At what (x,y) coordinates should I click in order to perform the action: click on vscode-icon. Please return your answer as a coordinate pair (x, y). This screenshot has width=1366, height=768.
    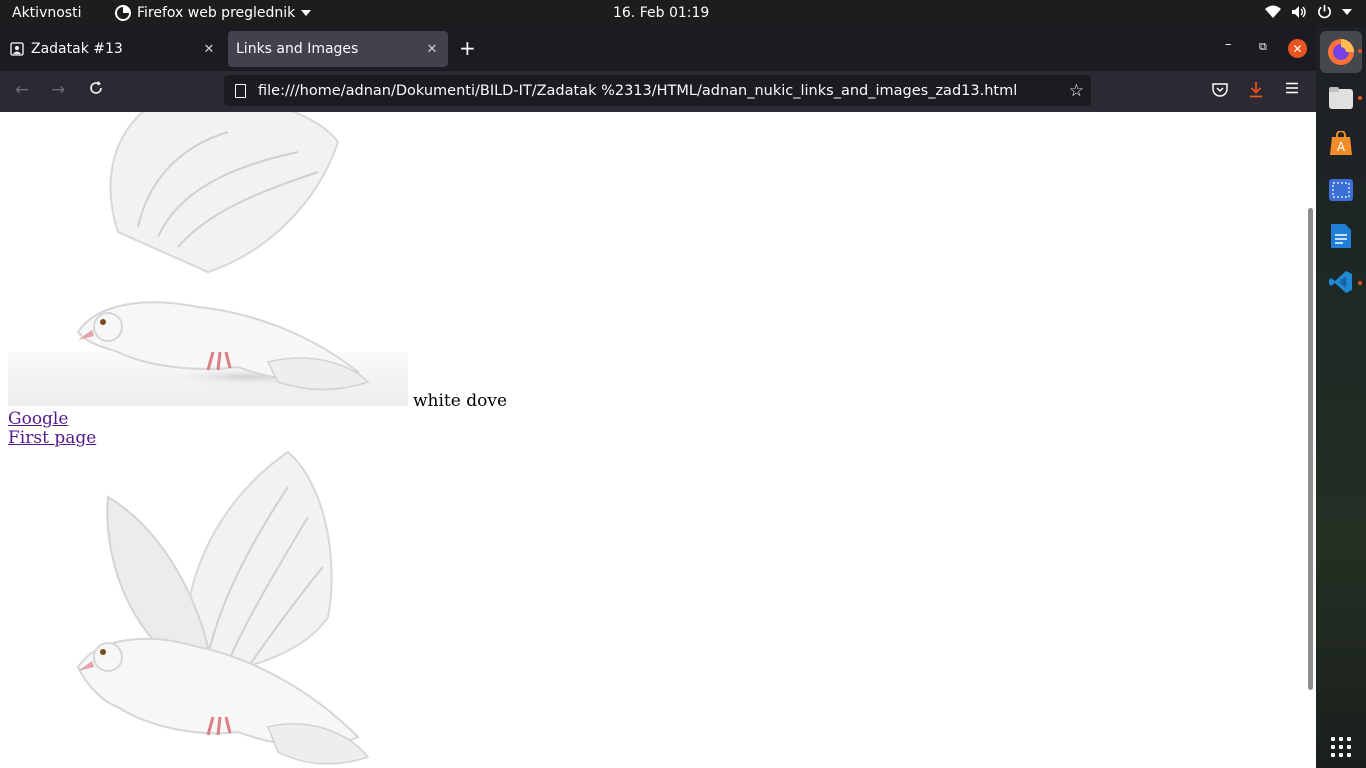
    Looking at the image, I should click on (1340, 282).